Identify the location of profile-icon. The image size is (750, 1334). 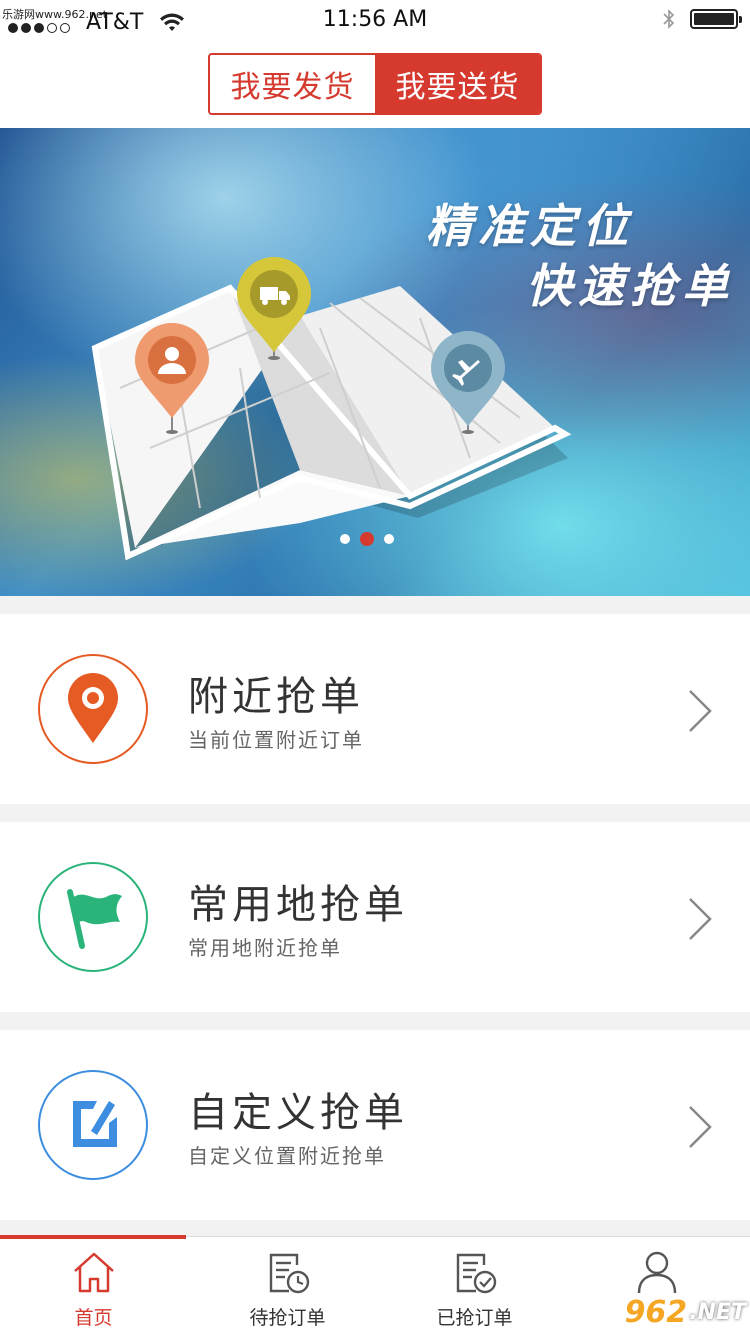
(656, 1272).